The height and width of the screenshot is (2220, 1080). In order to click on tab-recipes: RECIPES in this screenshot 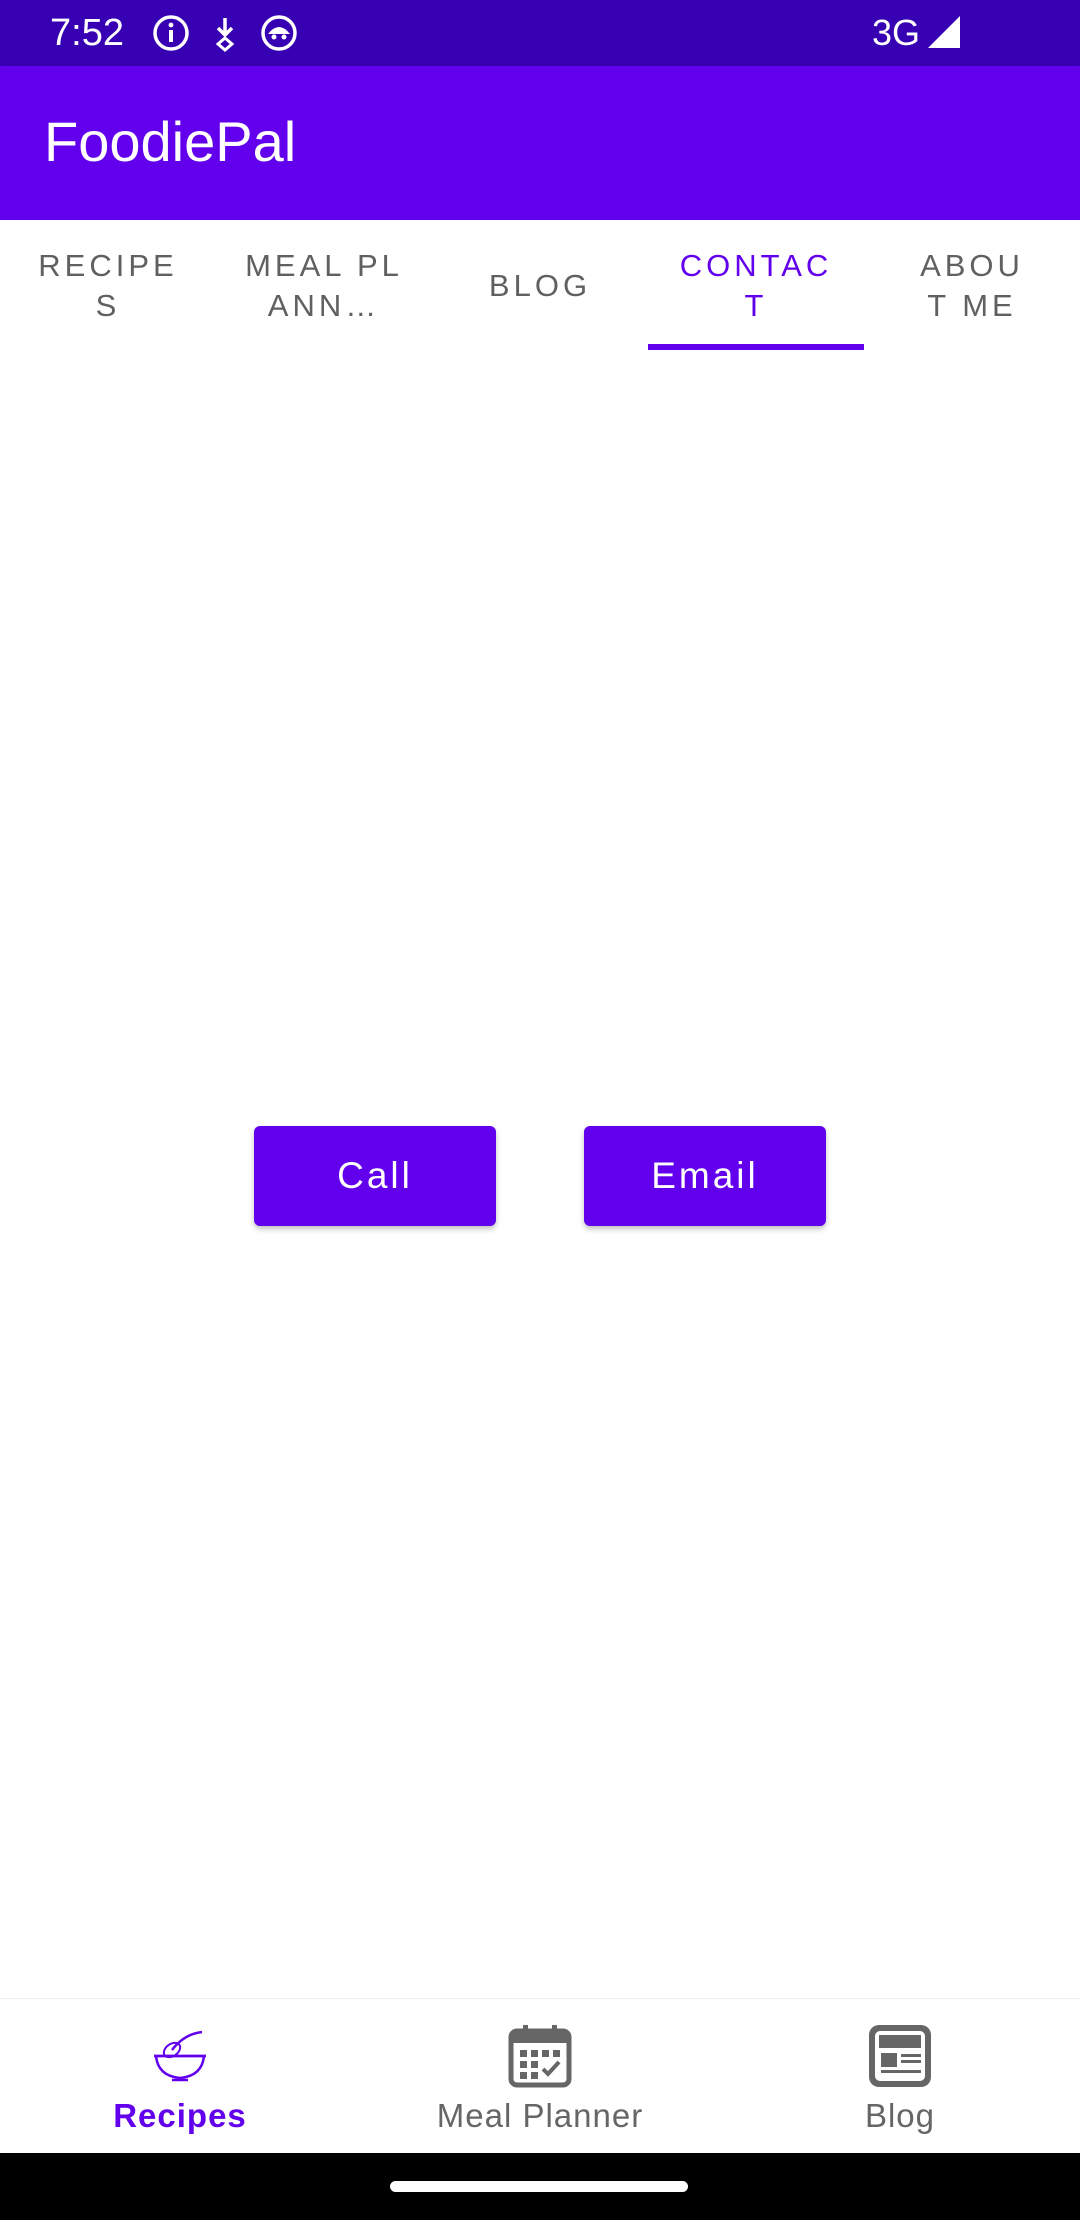, I will do `click(108, 286)`.